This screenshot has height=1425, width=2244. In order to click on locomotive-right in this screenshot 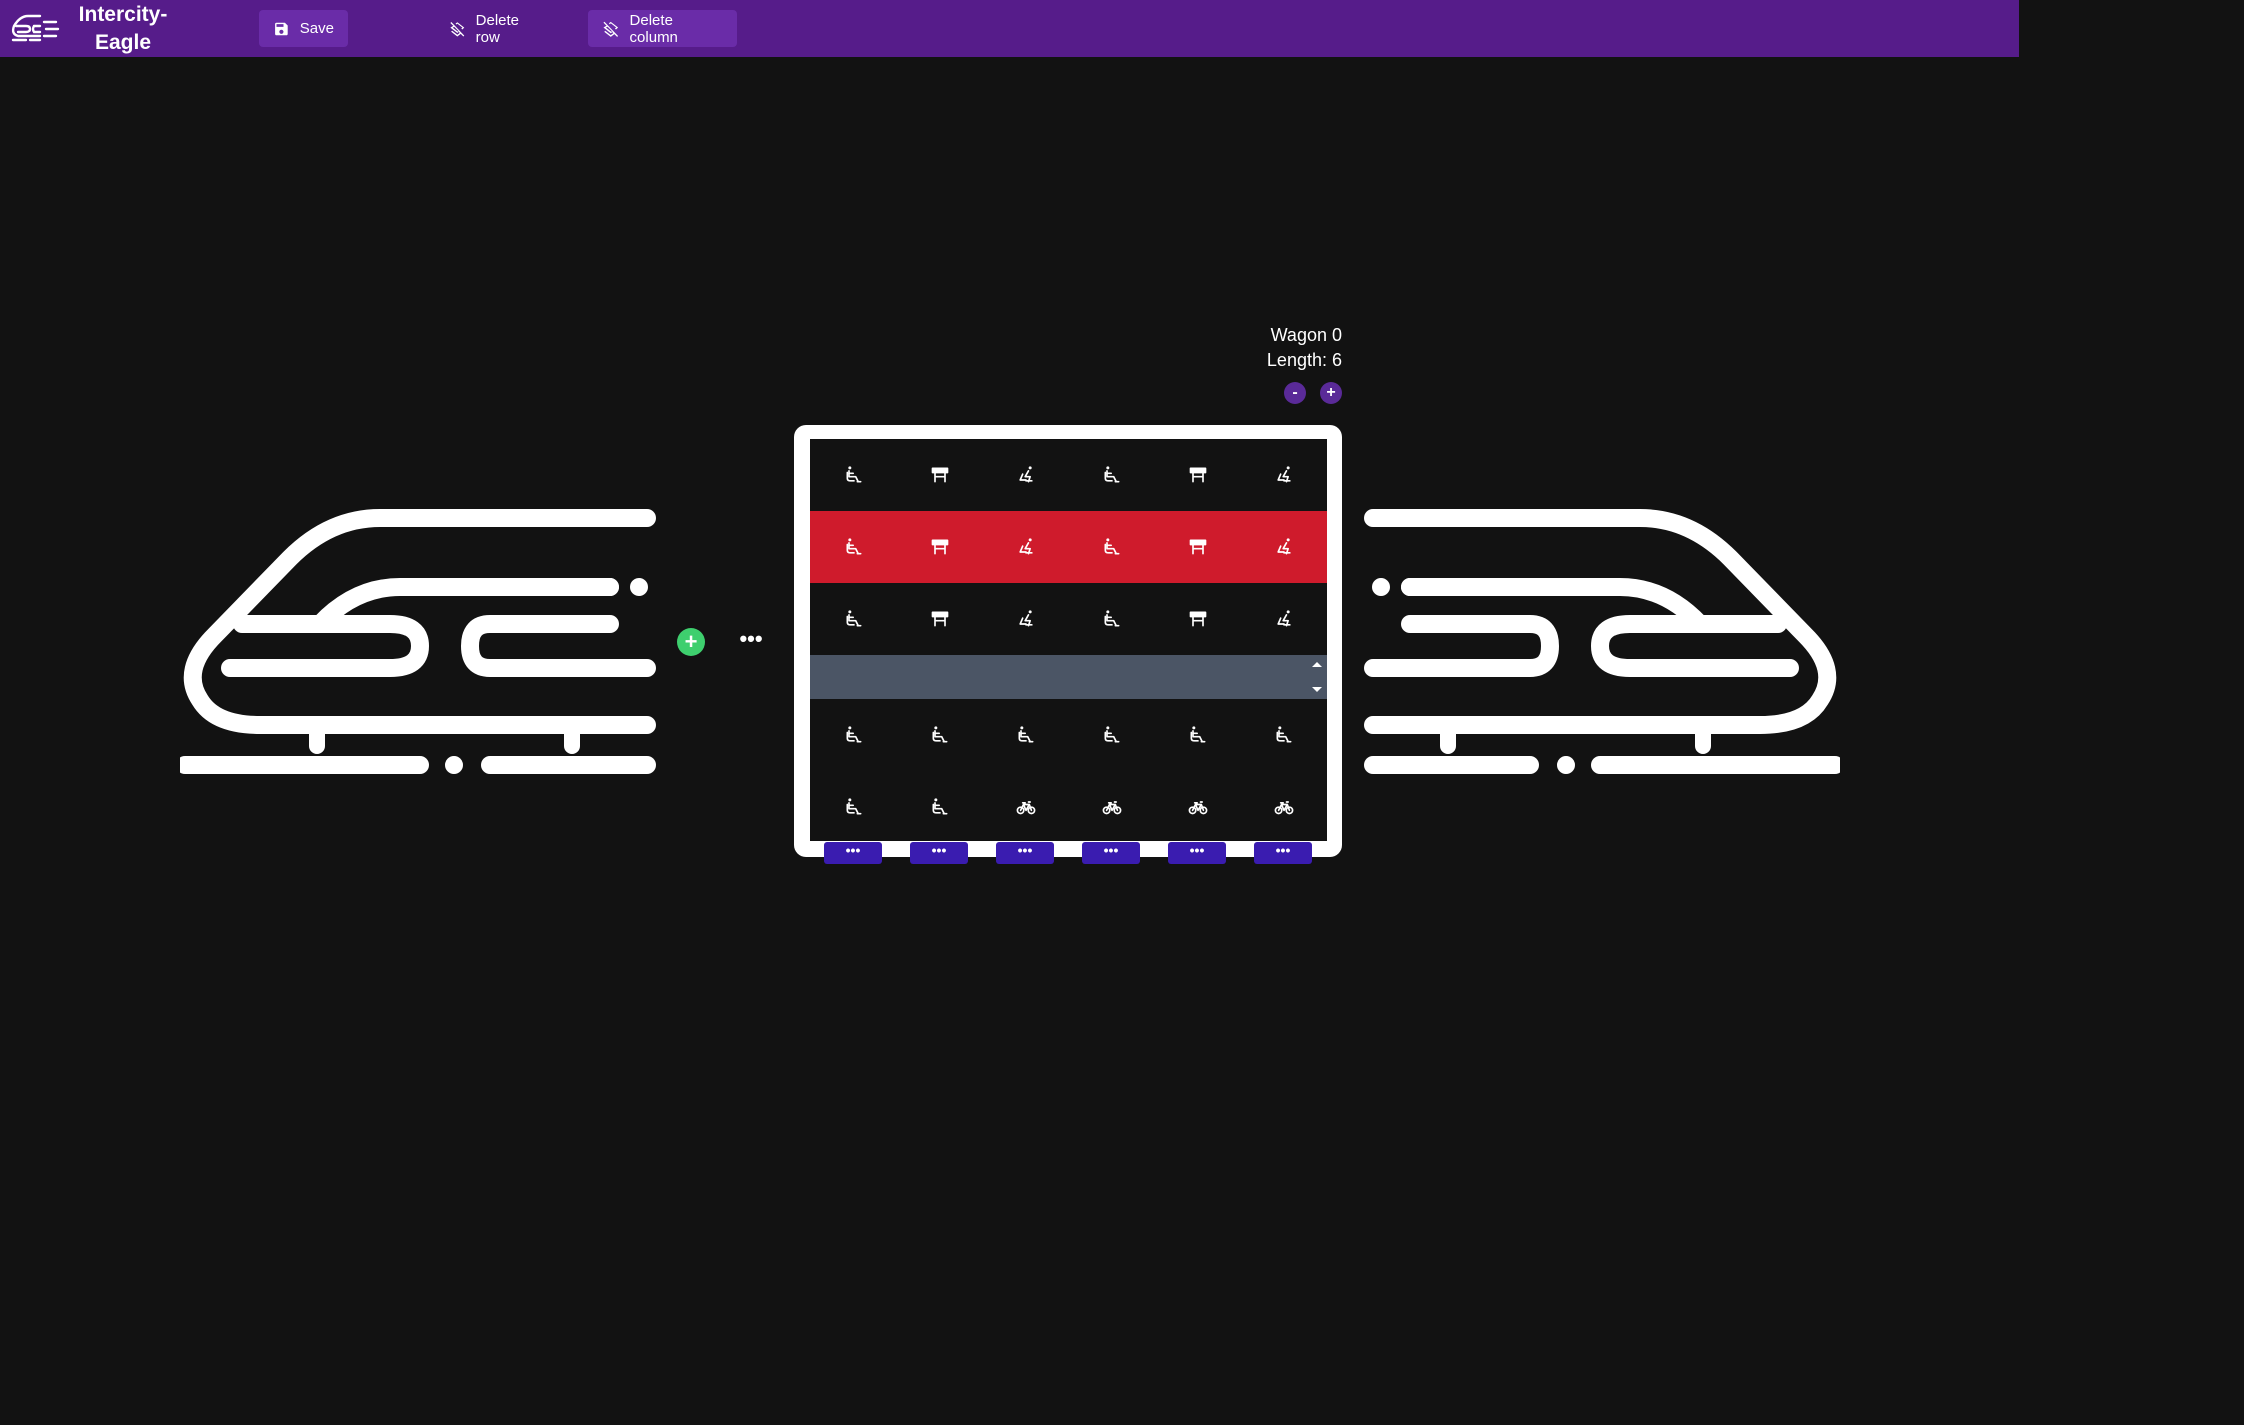, I will do `click(1602, 641)`.